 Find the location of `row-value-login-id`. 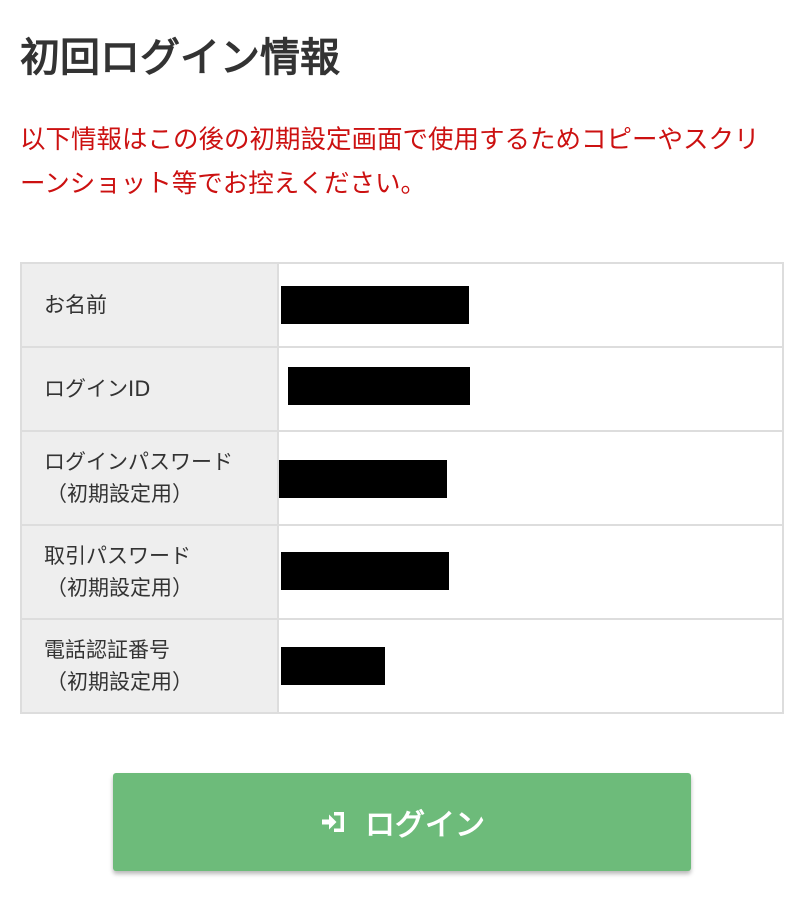

row-value-login-id is located at coordinates (530, 389).